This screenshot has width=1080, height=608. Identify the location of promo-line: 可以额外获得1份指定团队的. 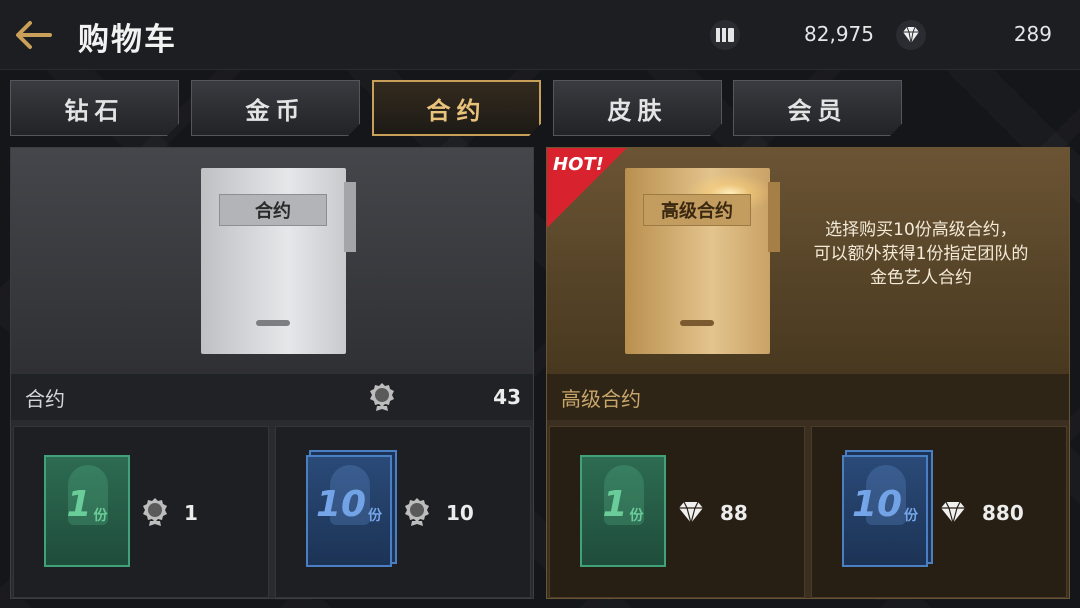
(921, 254).